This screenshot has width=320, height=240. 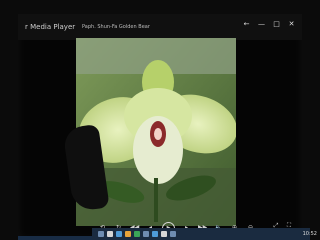 I want to click on maximize-button: □, so click(x=276, y=24).